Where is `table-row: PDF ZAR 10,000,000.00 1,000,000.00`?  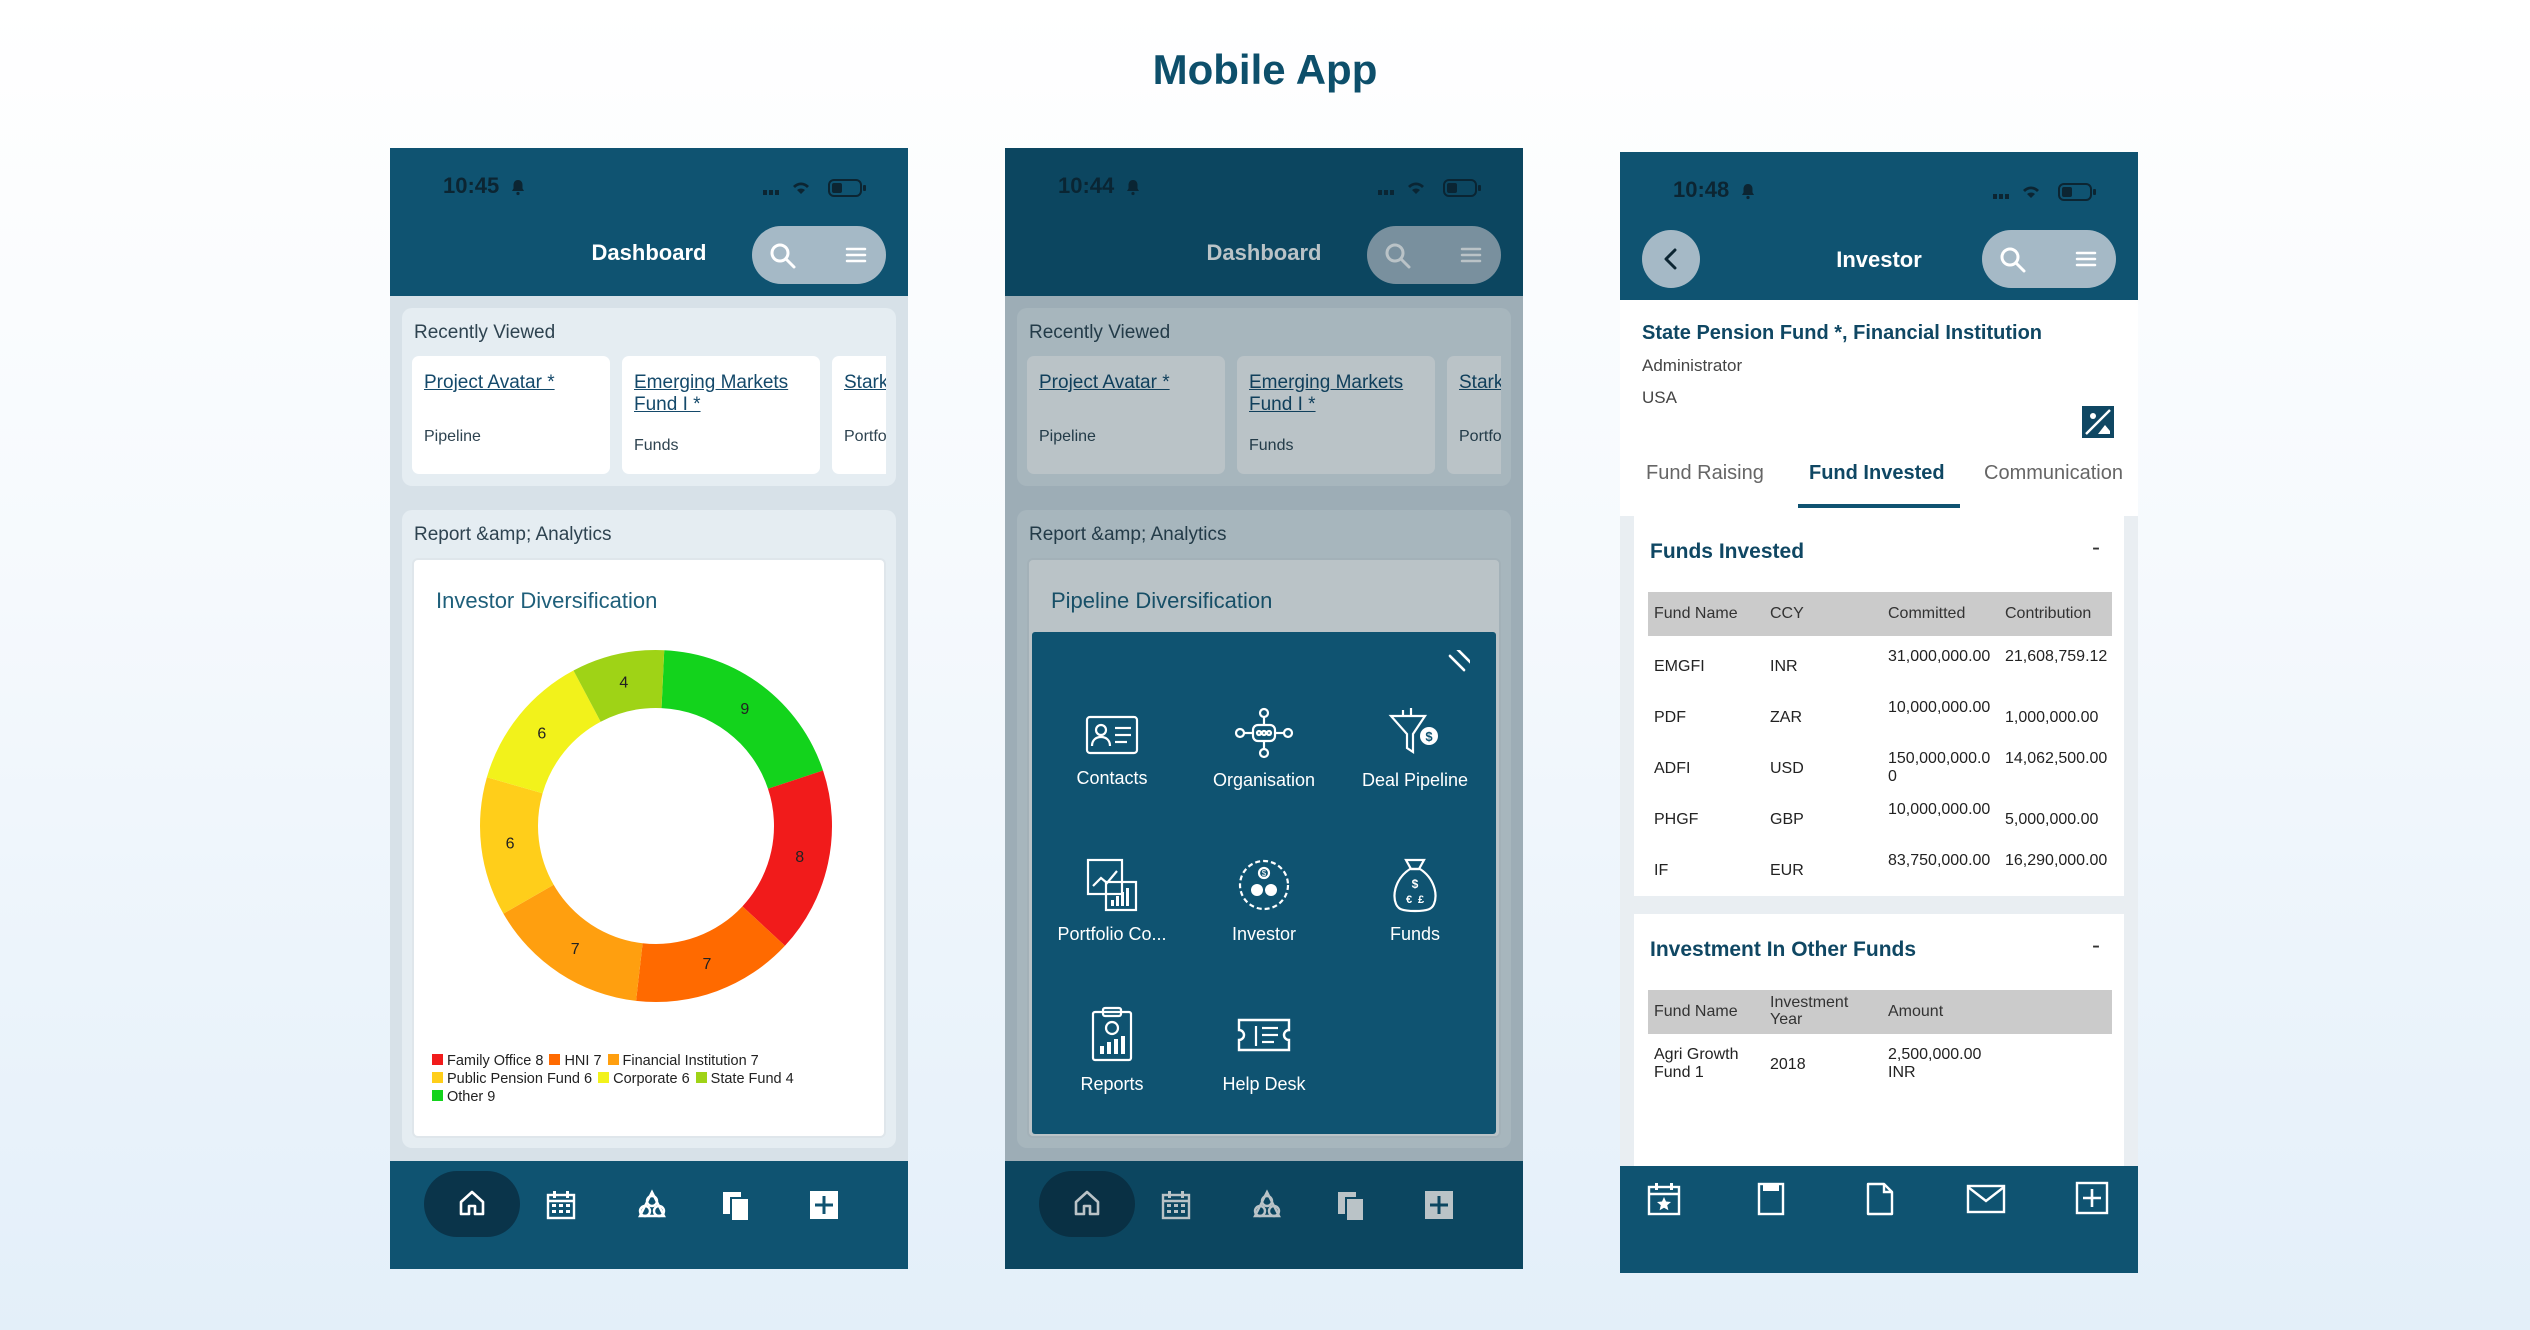 table-row: PDF ZAR 10,000,000.00 1,000,000.00 is located at coordinates (1880, 722).